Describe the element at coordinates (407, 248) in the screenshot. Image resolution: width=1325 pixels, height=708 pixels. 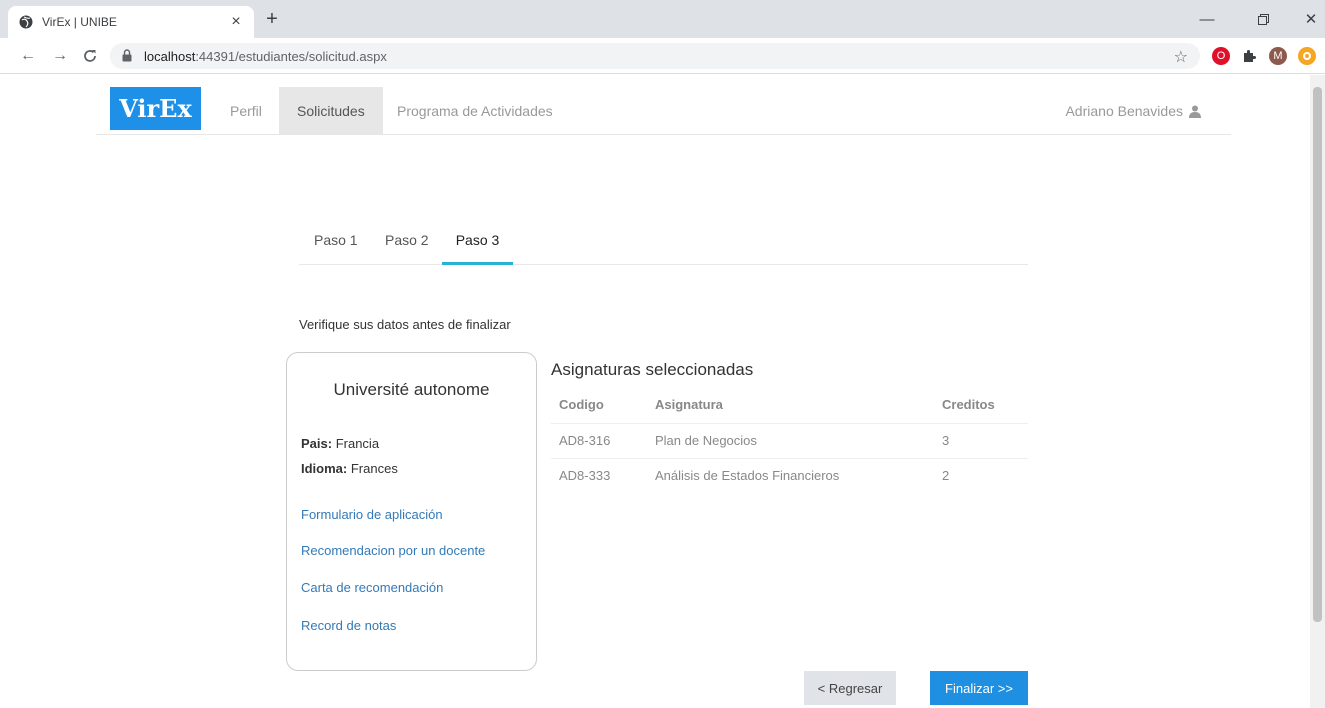
I see `tab-paso-2: Paso 2` at that location.